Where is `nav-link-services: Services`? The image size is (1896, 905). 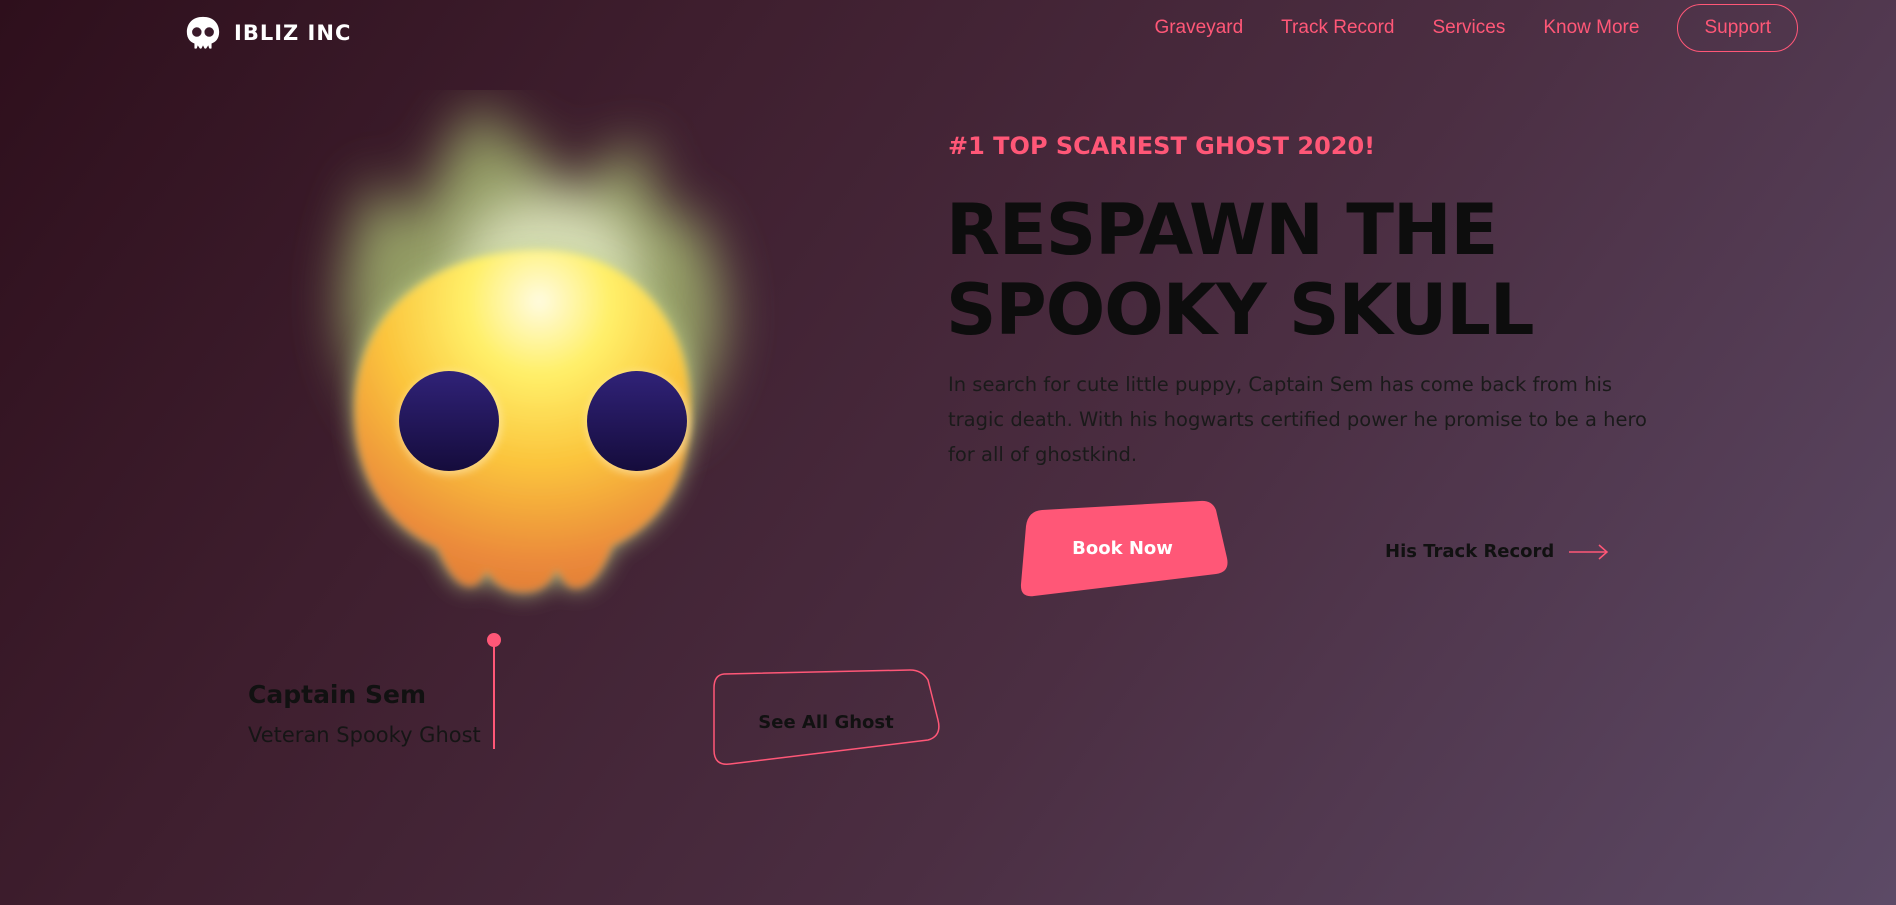 nav-link-services: Services is located at coordinates (1468, 28).